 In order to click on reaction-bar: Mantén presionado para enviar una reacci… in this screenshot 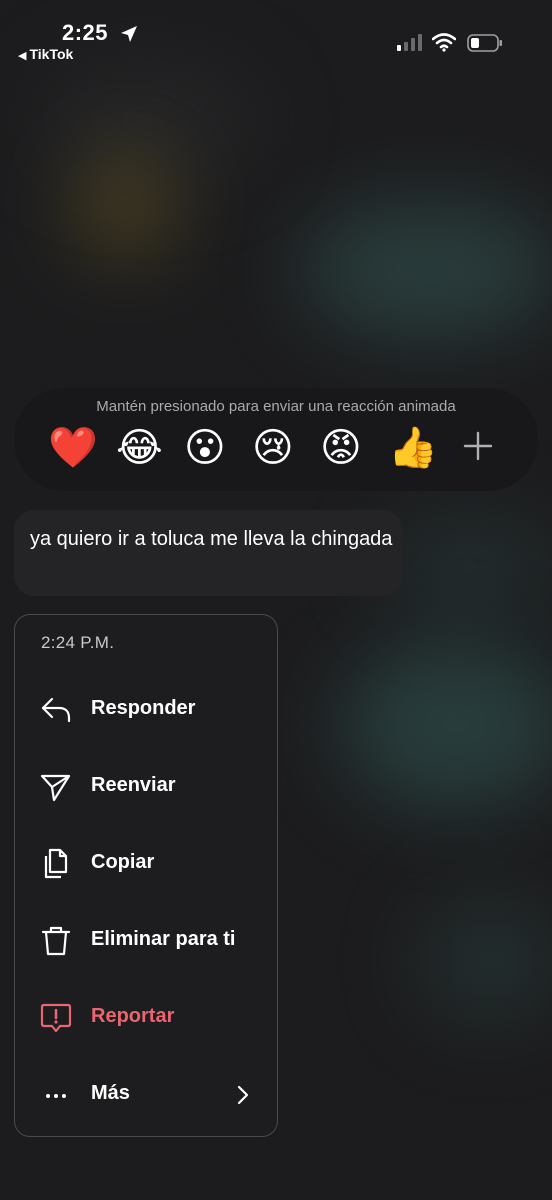, I will do `click(276, 439)`.